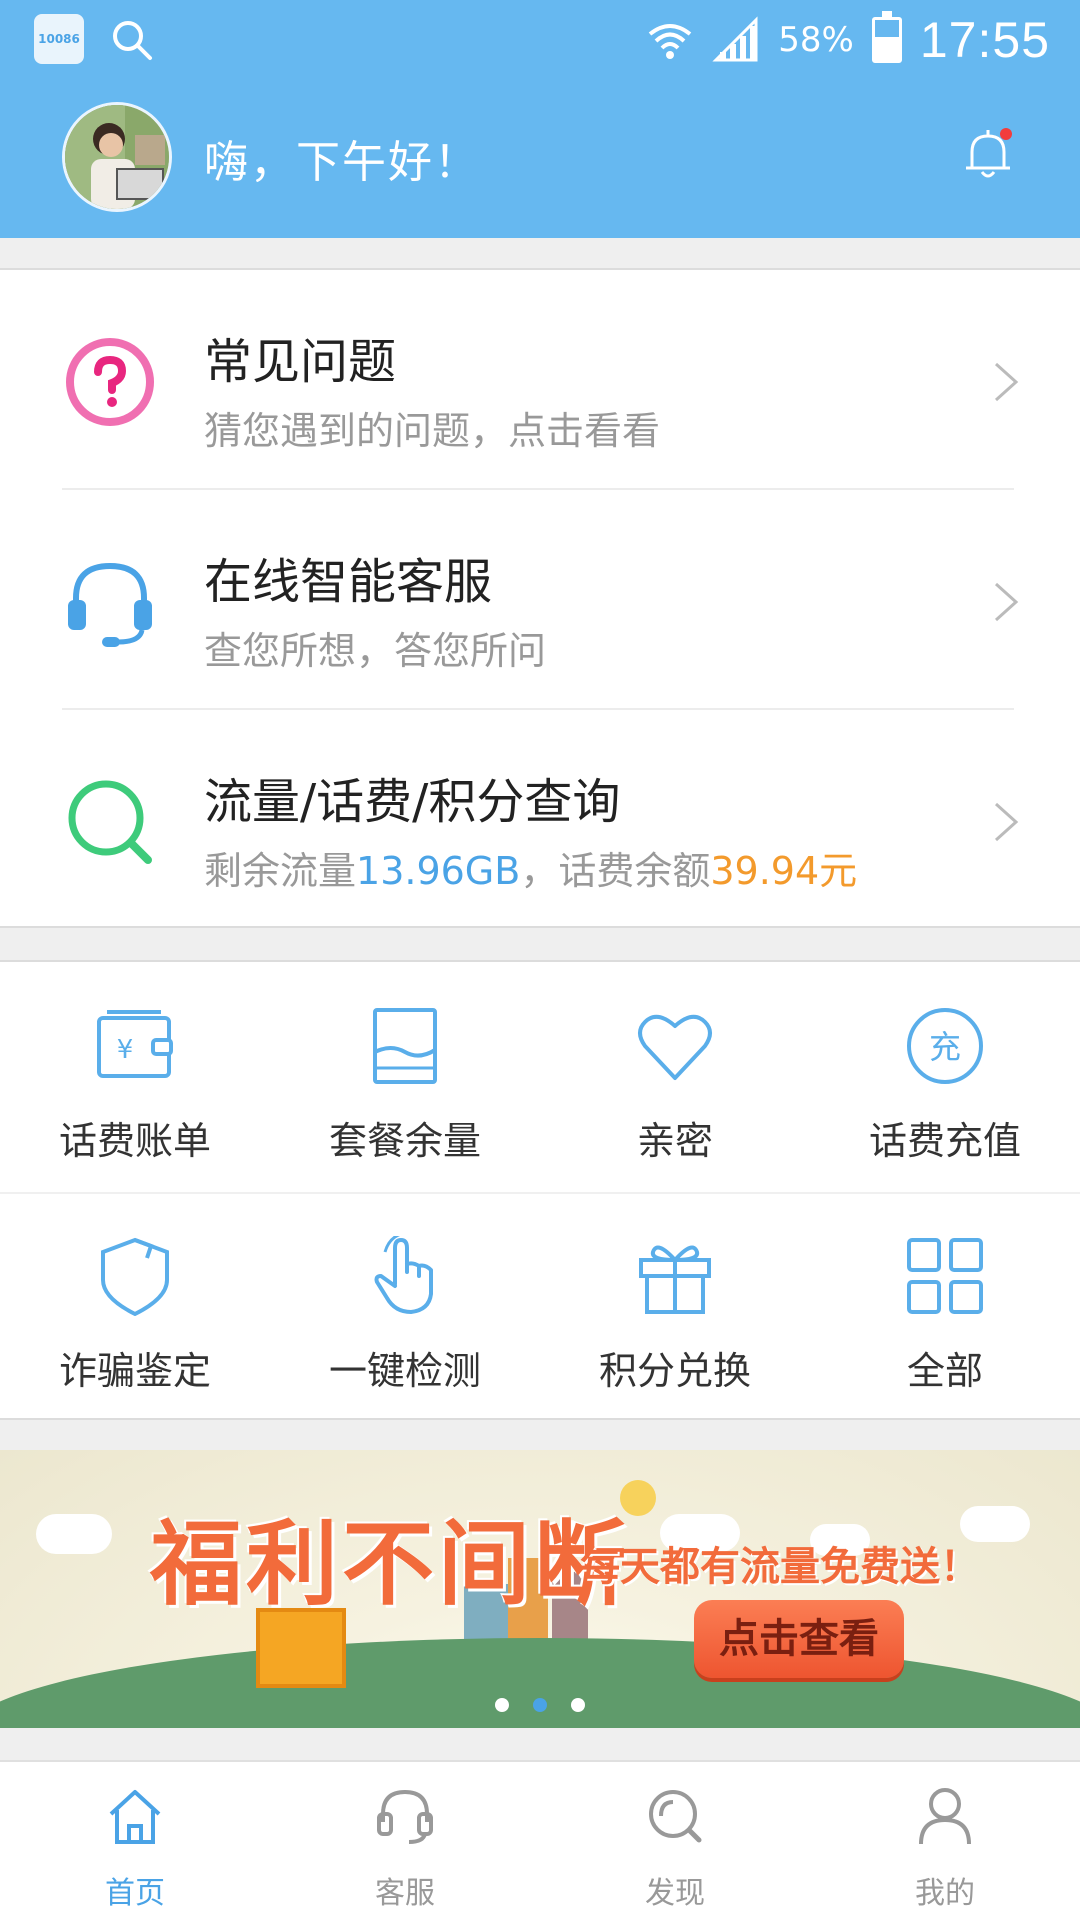 This screenshot has width=1080, height=1920. I want to click on tab-label: 我的, so click(945, 1893).